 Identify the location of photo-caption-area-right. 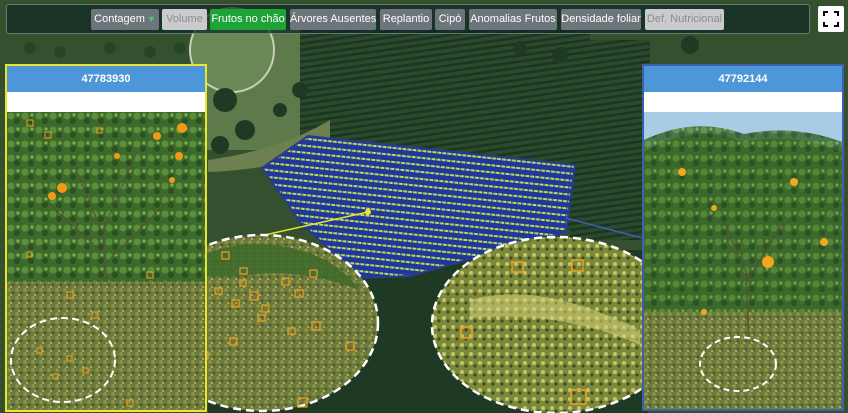
(743, 102).